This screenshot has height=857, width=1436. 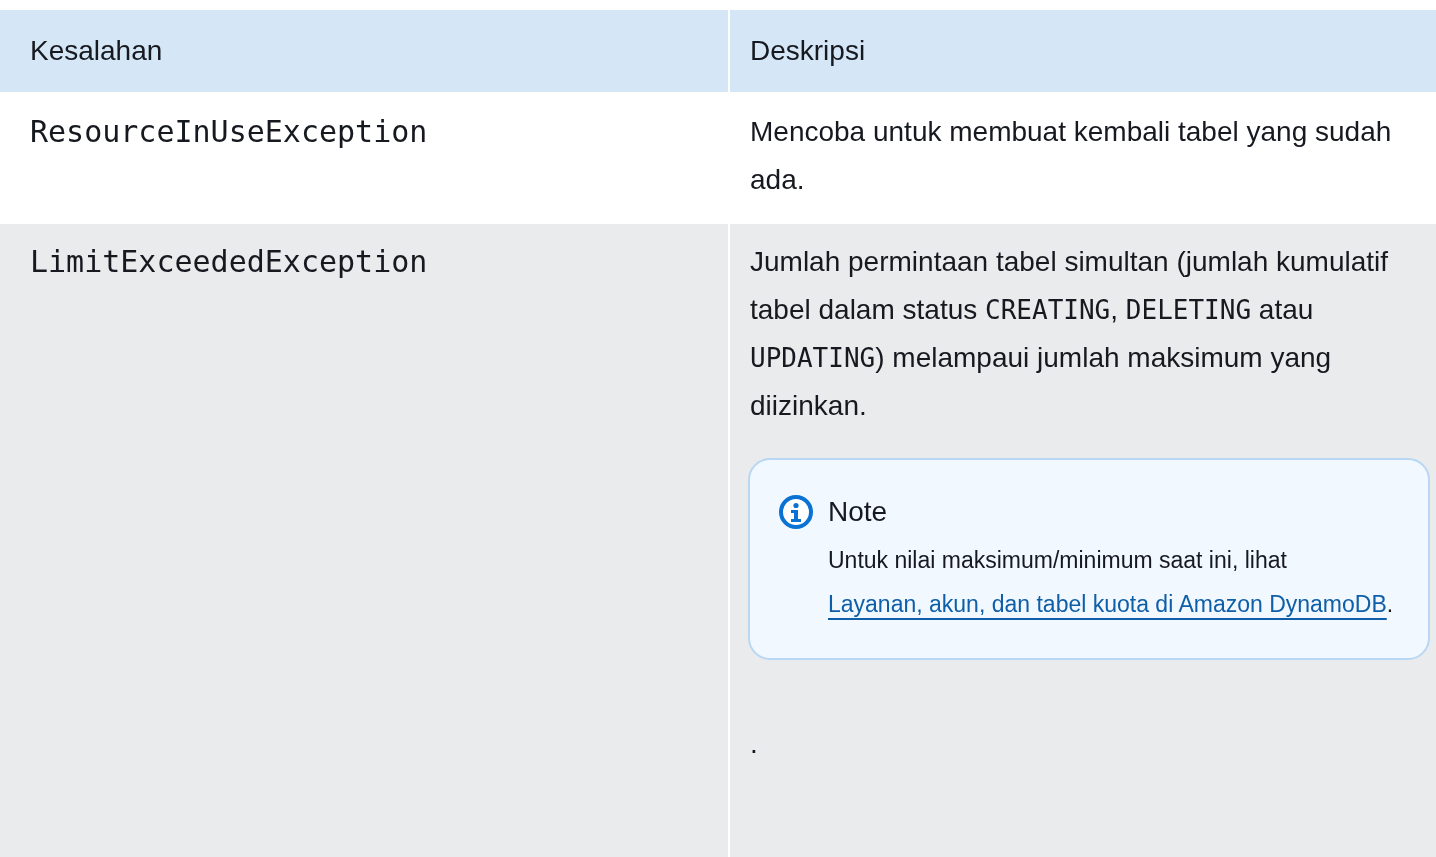 What do you see at coordinates (1111, 582) in the screenshot?
I see `note-text: Untuk nilai maksimum/minimum saat ini, lihat Layanan, akun, dan tabel kuota di Amazon DynamoDB.` at bounding box center [1111, 582].